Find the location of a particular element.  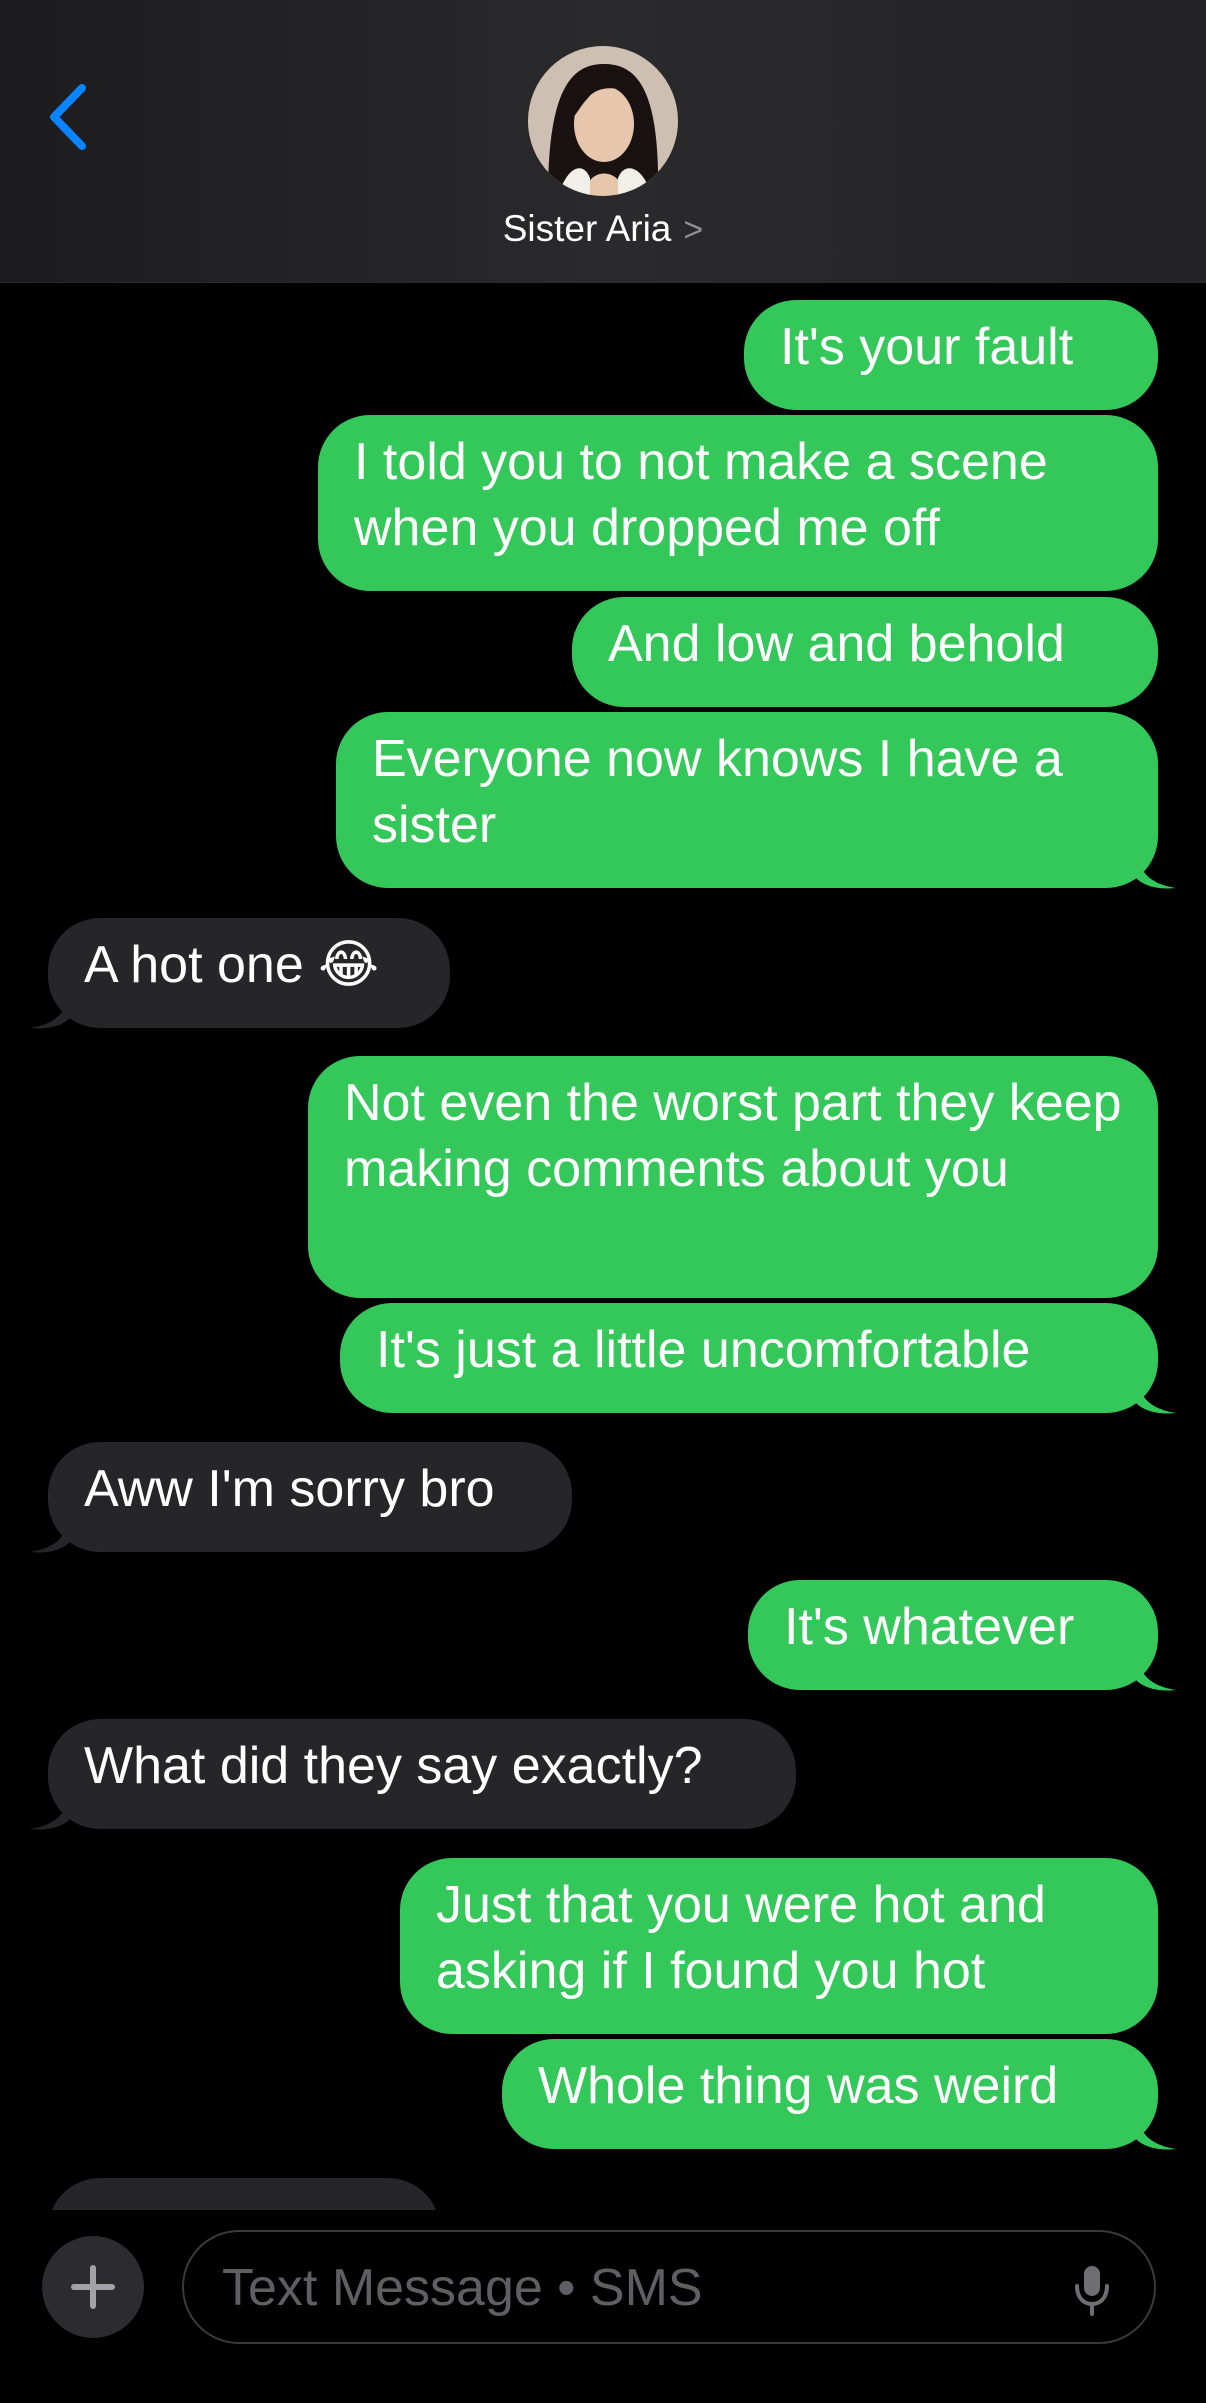

message-text: It's just a little uncomfortable is located at coordinates (703, 1350).